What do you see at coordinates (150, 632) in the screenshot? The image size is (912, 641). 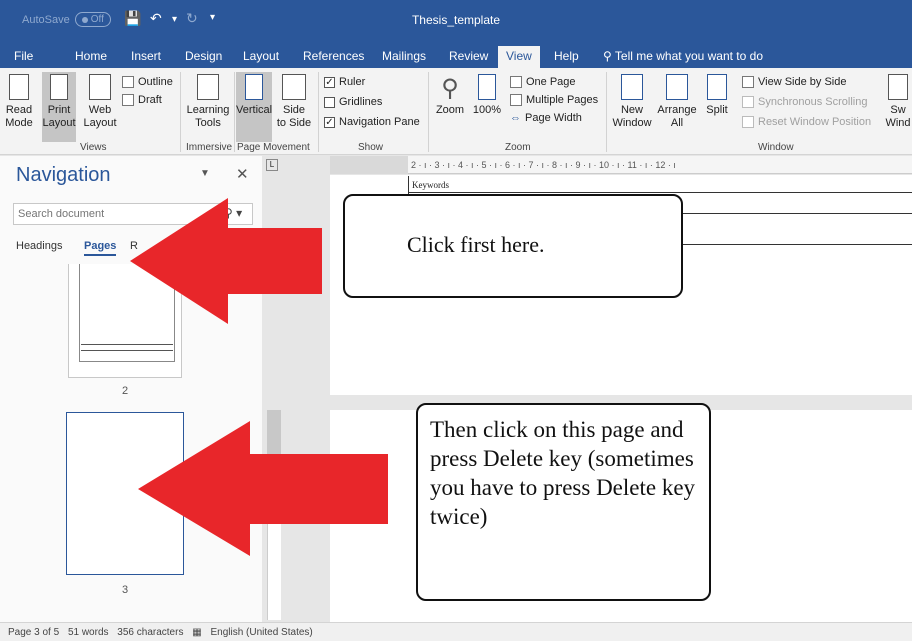 I see `character-count: 356 characters` at bounding box center [150, 632].